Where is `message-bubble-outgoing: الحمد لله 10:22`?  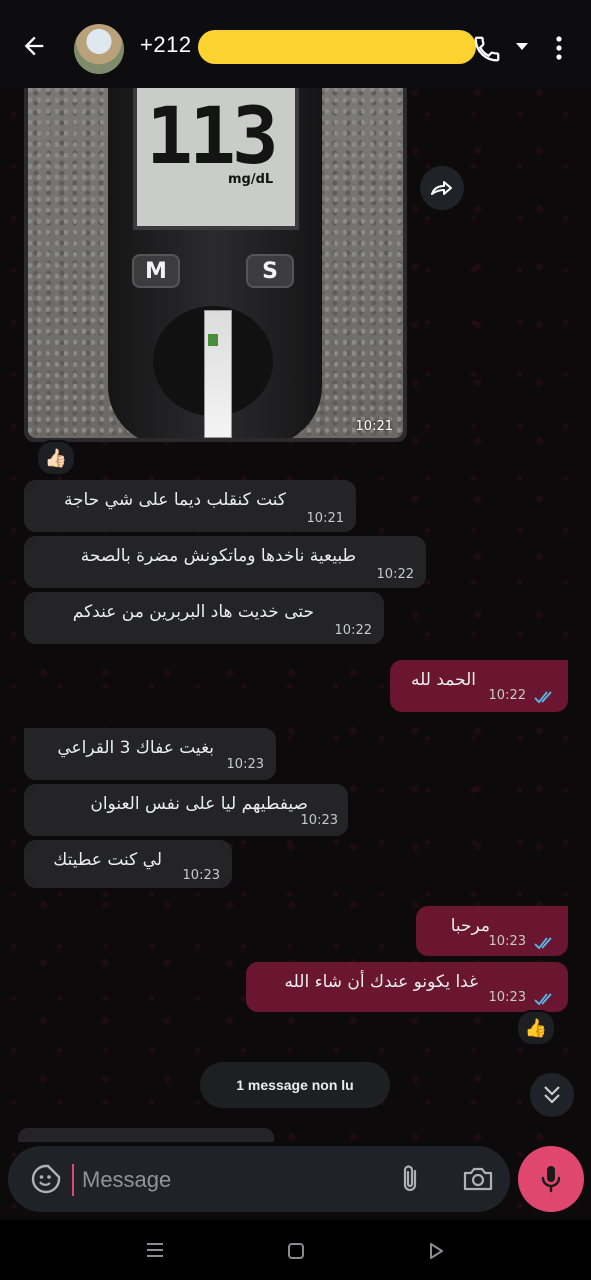
message-bubble-outgoing: الحمد لله 10:22 is located at coordinates (479, 686).